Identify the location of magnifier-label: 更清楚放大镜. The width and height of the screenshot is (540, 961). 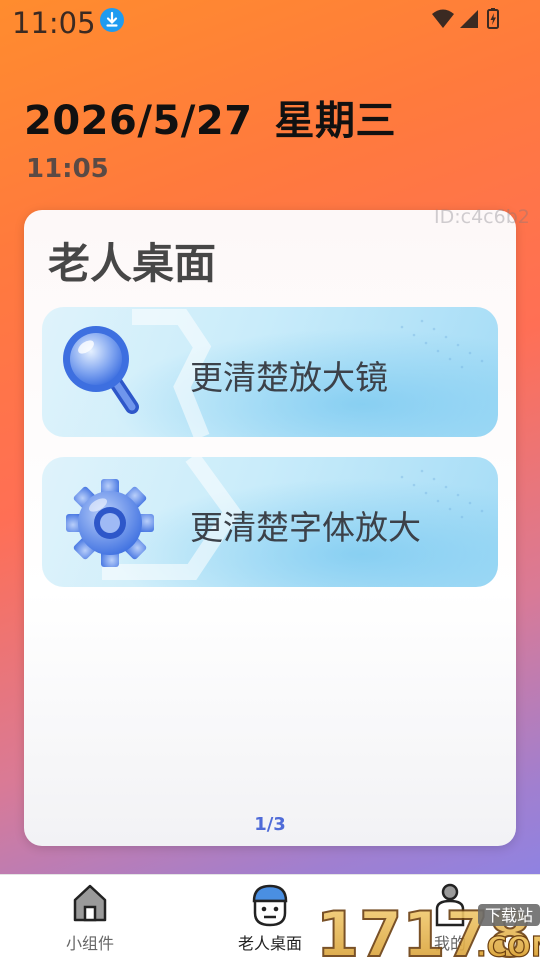
(289, 377).